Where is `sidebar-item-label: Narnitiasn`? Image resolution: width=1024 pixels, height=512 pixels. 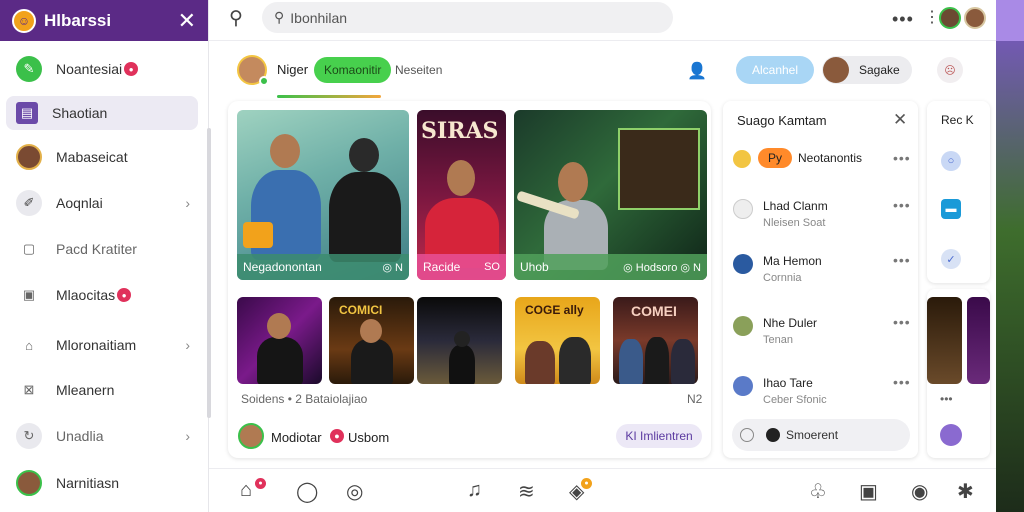 sidebar-item-label: Narnitiasn is located at coordinates (88, 483).